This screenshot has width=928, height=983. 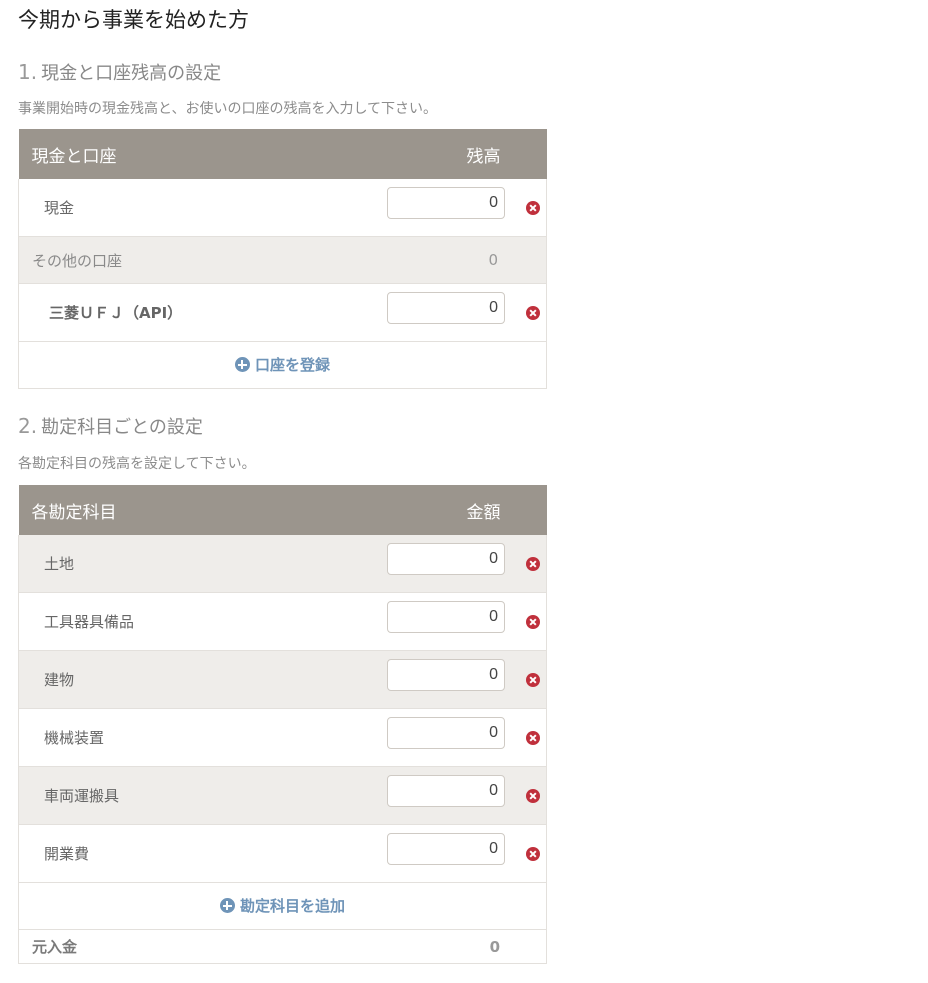 I want to click on table-row: 機械装置, so click(x=282, y=737).